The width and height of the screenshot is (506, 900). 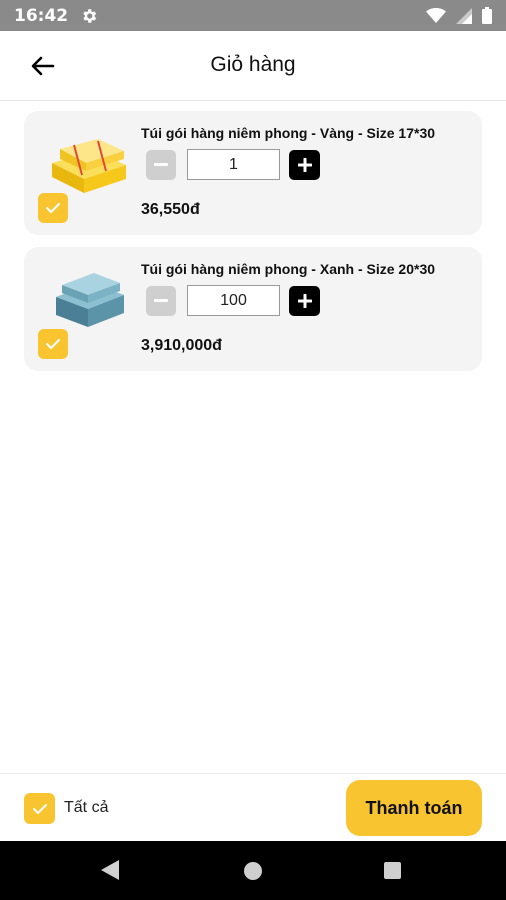 What do you see at coordinates (414, 808) in the screenshot?
I see `checkout-button: Thanh toán` at bounding box center [414, 808].